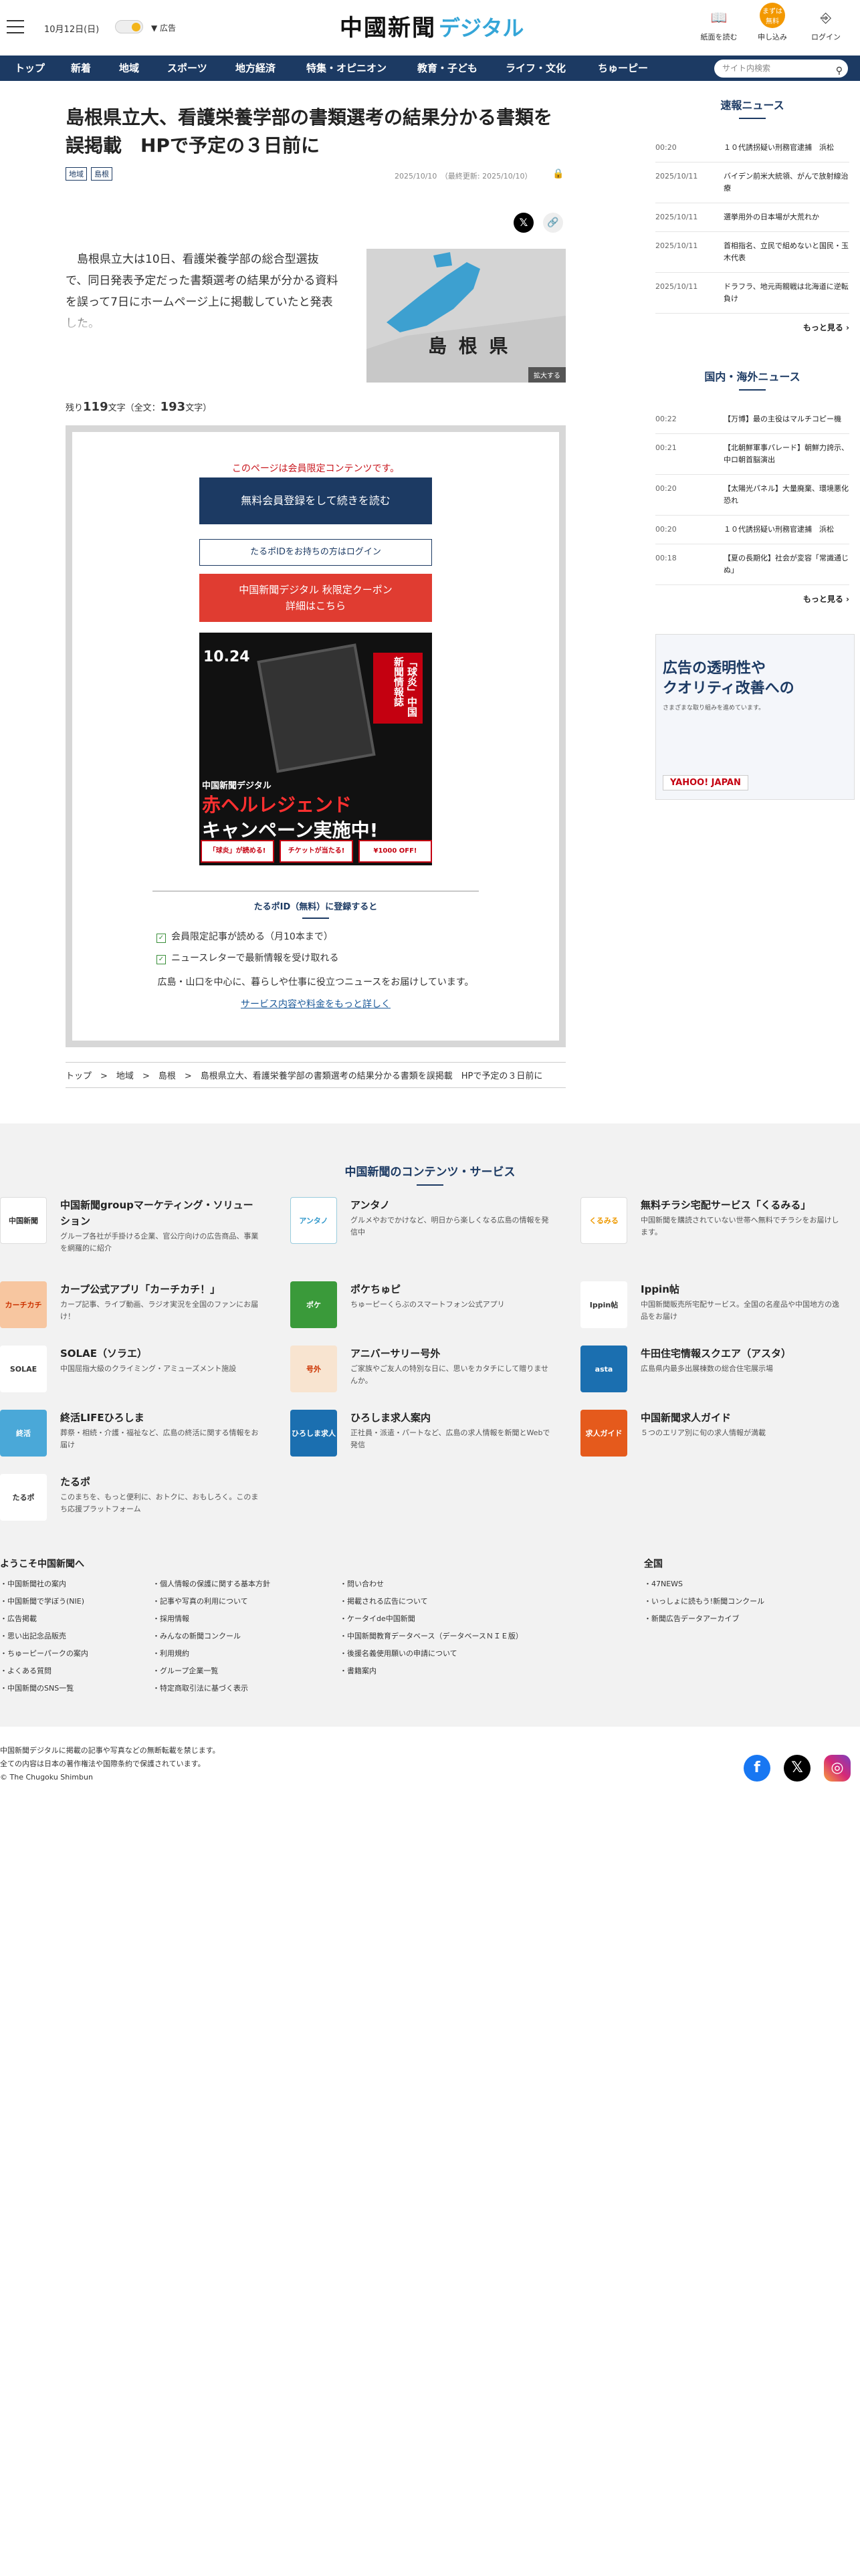  I want to click on shimane-map-svg, so click(466, 316).